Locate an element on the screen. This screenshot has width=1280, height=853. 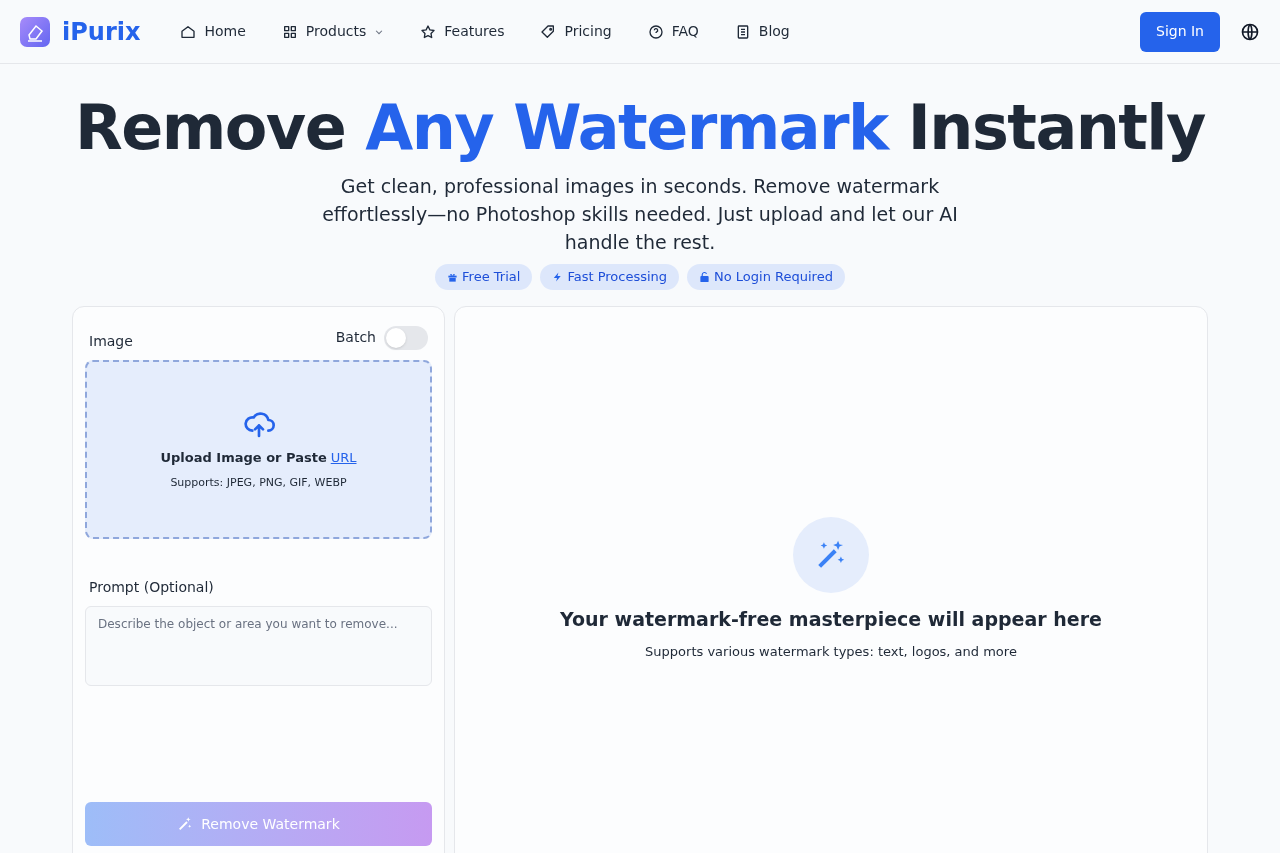
globe-icon is located at coordinates (1250, 31).